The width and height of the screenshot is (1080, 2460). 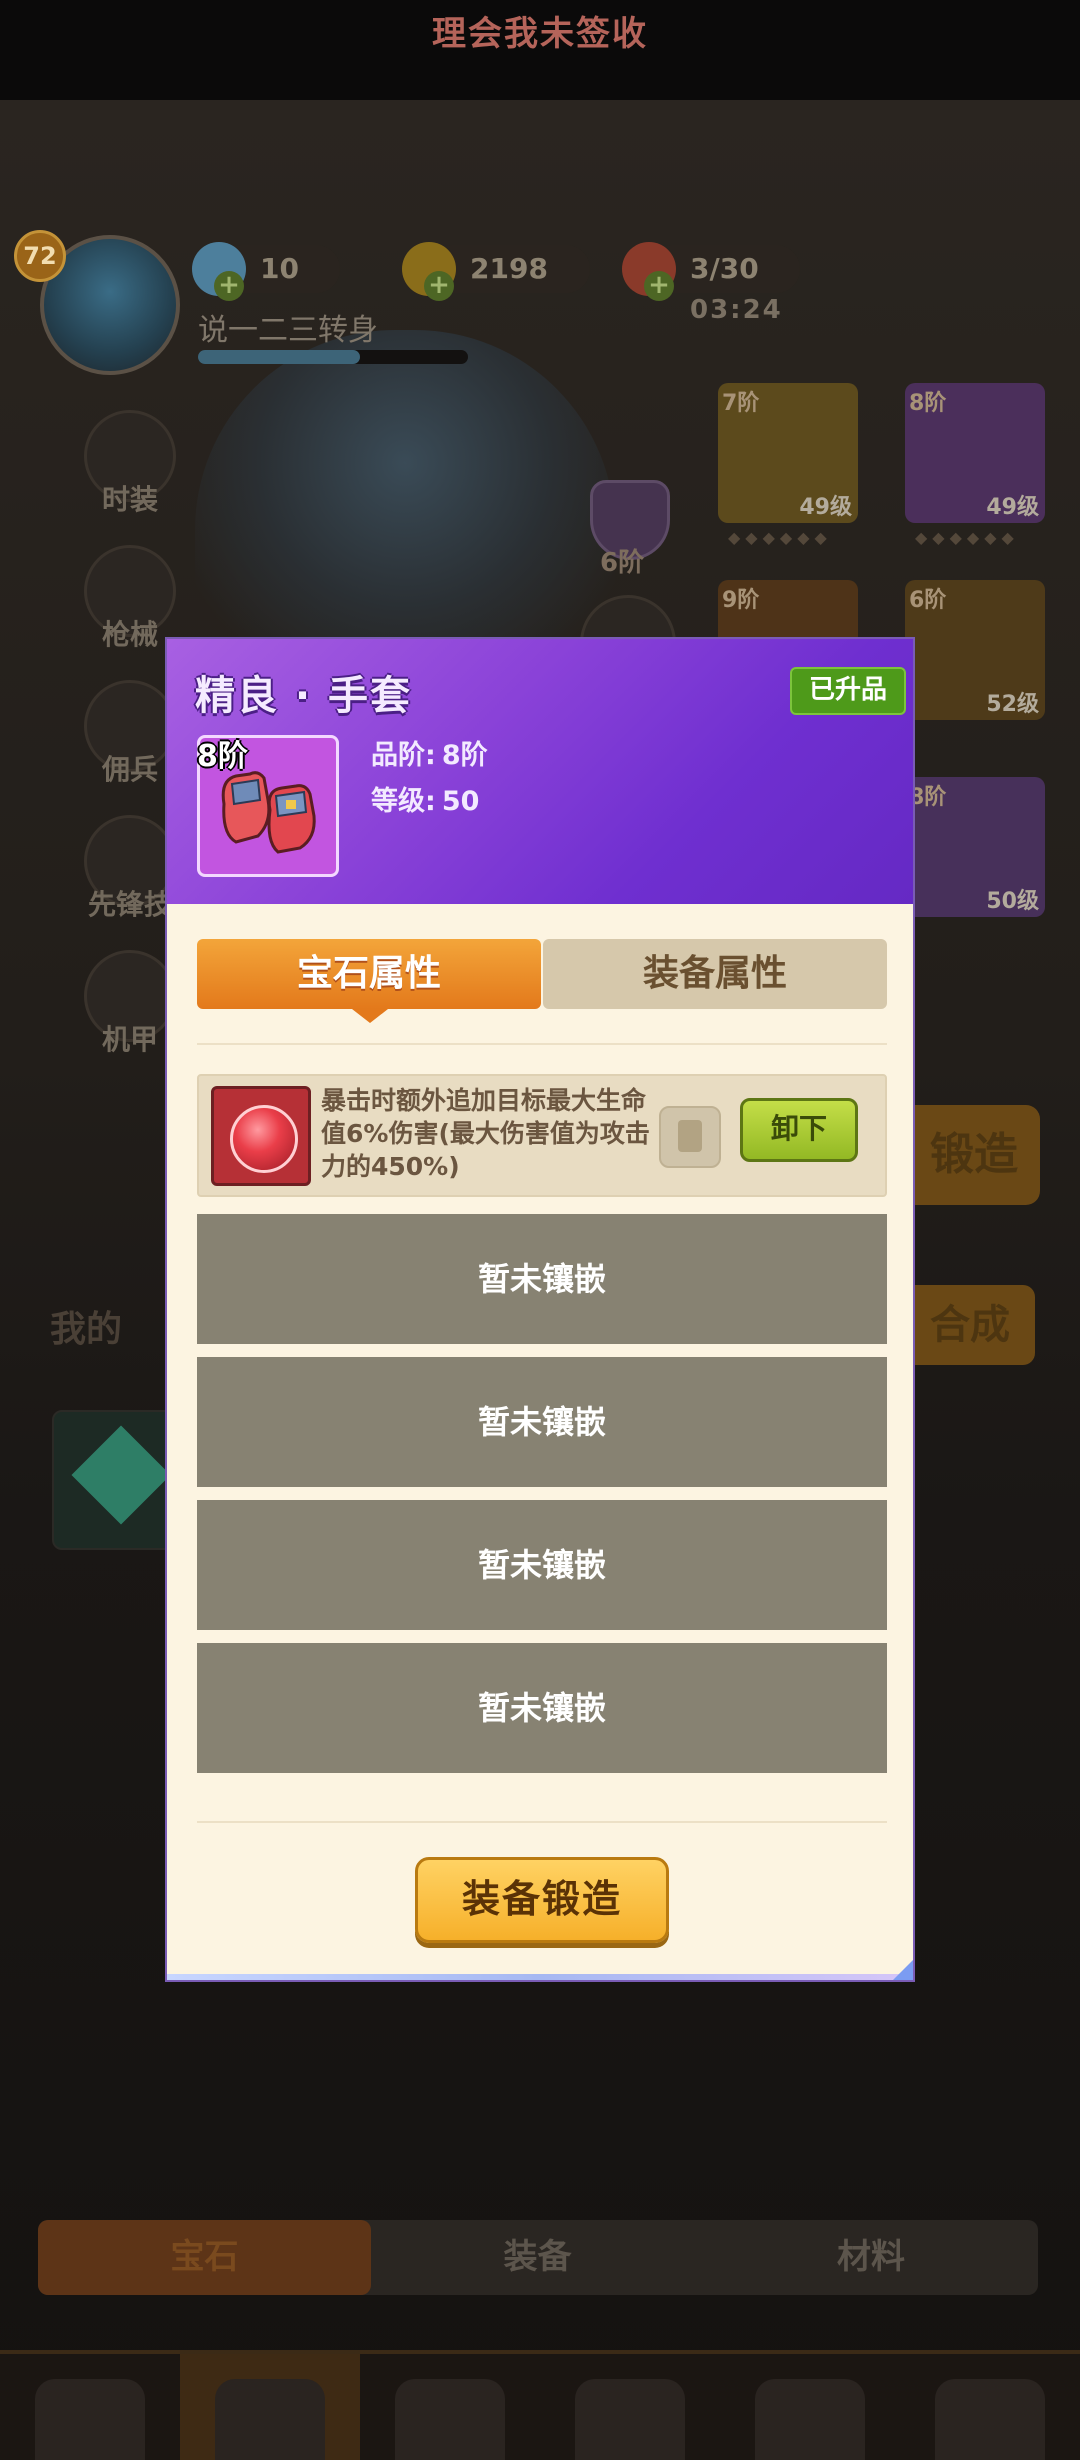 What do you see at coordinates (222, 756) in the screenshot?
I see `item-tier-tag: 8阶` at bounding box center [222, 756].